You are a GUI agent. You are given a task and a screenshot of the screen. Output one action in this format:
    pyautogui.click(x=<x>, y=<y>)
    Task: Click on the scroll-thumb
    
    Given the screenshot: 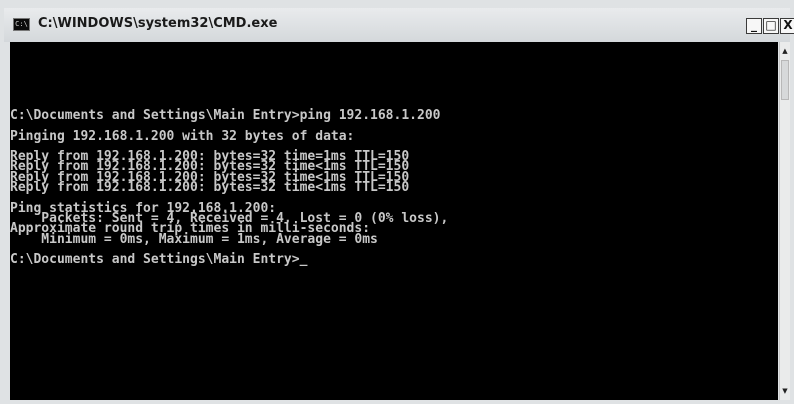 What is the action you would take?
    pyautogui.click(x=785, y=80)
    